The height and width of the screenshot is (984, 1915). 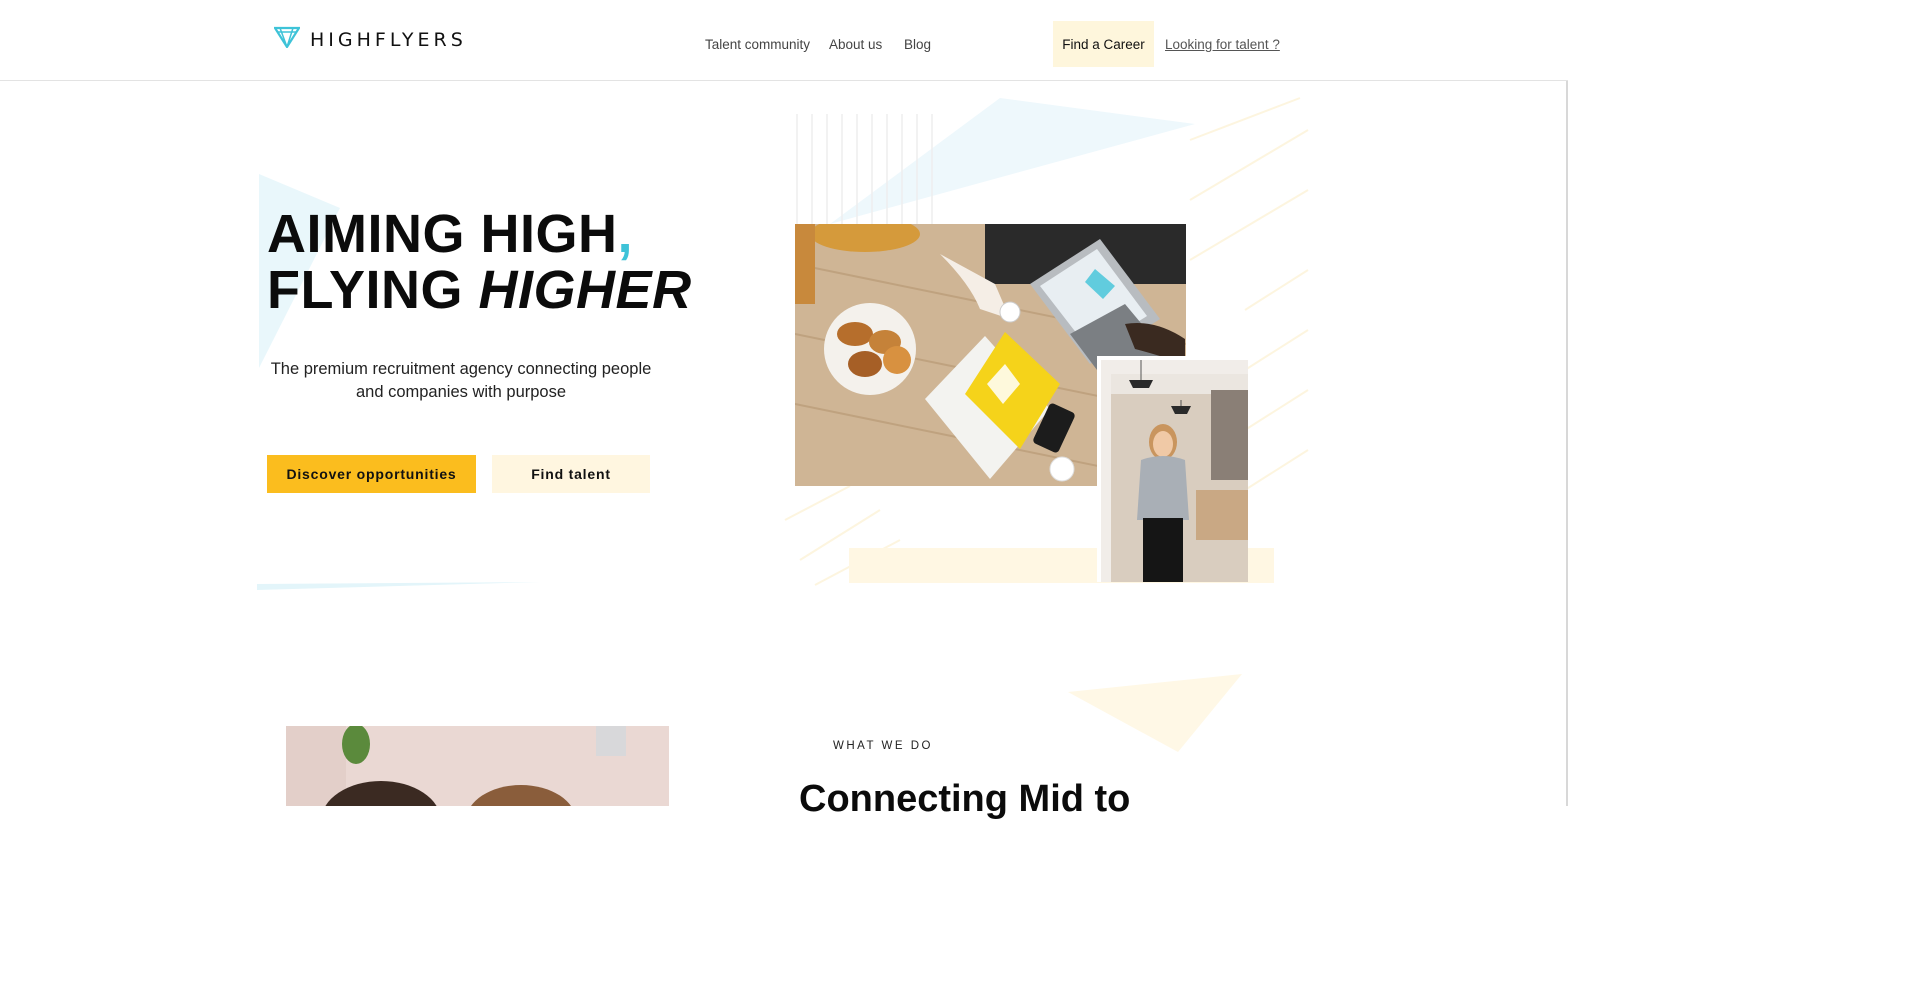 What do you see at coordinates (1172, 469) in the screenshot?
I see `hero-portrait-photo` at bounding box center [1172, 469].